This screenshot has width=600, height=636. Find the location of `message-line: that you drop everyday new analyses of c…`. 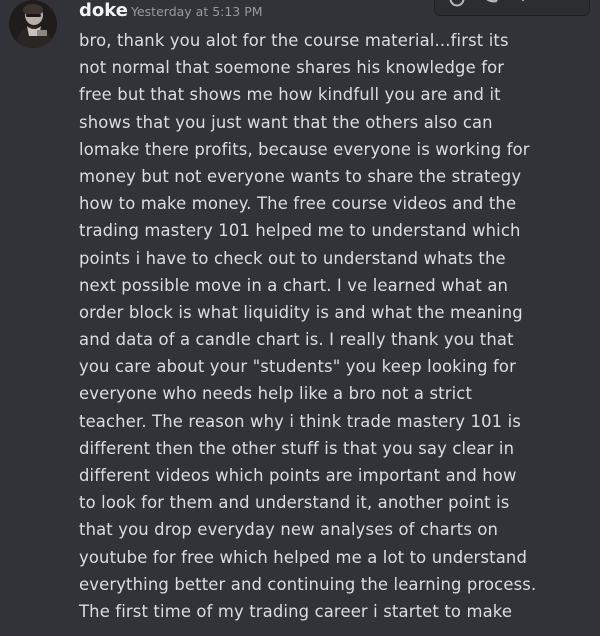

message-line: that you drop everyday new analyses of c… is located at coordinates (289, 530).